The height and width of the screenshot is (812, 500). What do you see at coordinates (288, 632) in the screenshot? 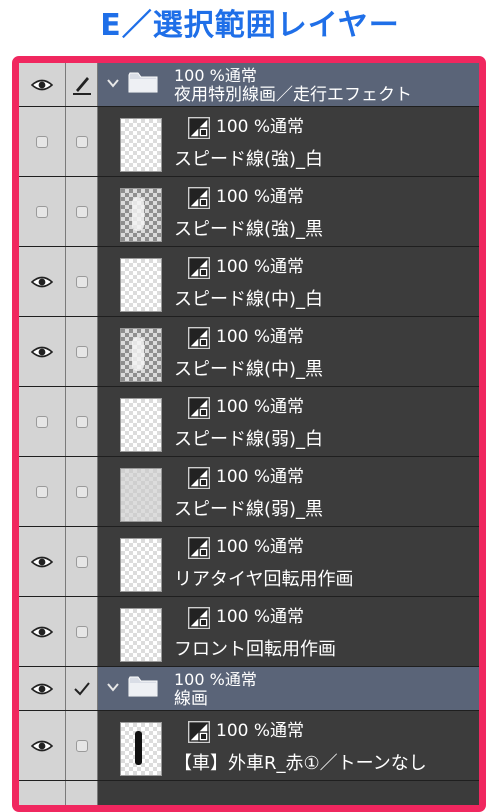
I see `layer-info: 100 %通常フロント回転用作画` at bounding box center [288, 632].